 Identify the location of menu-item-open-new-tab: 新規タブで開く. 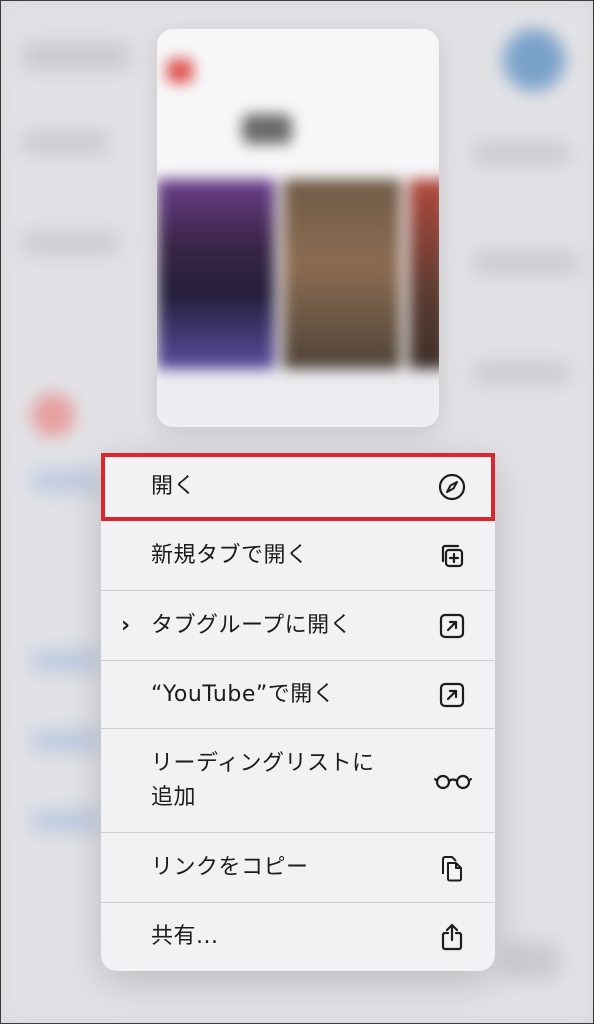
(298, 556).